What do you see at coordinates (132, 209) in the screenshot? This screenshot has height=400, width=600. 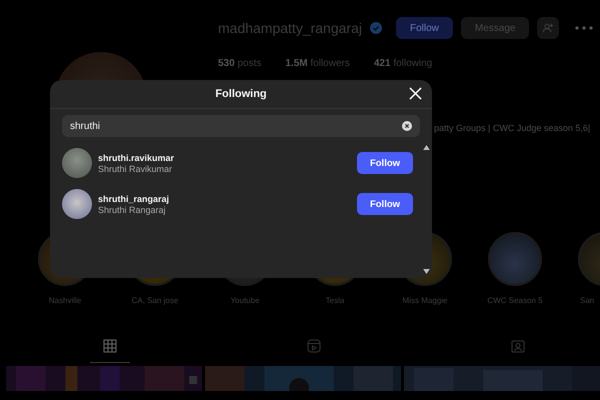 I see `full-name: Shruthi Rangaraj` at bounding box center [132, 209].